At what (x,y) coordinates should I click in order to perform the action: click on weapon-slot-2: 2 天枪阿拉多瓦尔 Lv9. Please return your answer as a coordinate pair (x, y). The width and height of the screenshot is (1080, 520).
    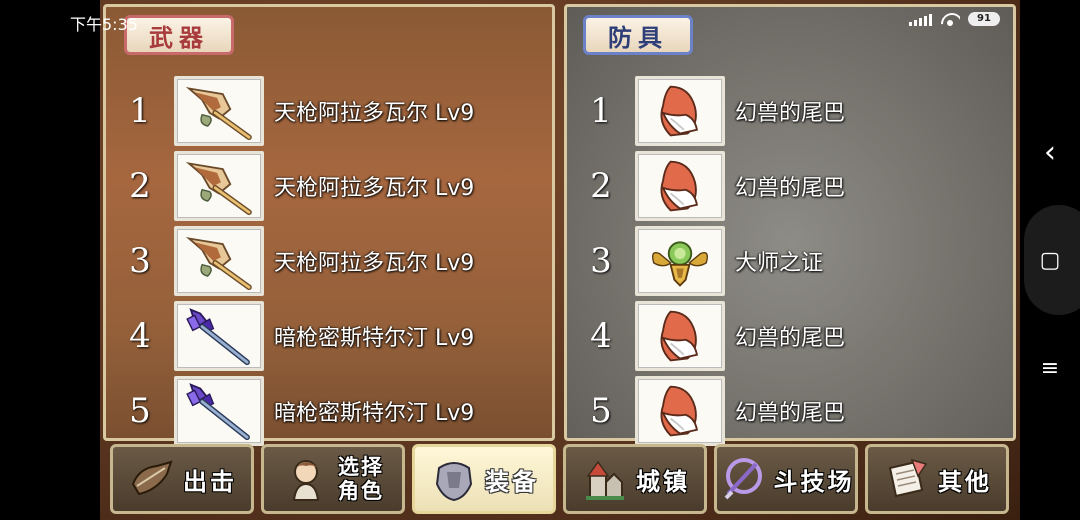
    Looking at the image, I should click on (329, 185).